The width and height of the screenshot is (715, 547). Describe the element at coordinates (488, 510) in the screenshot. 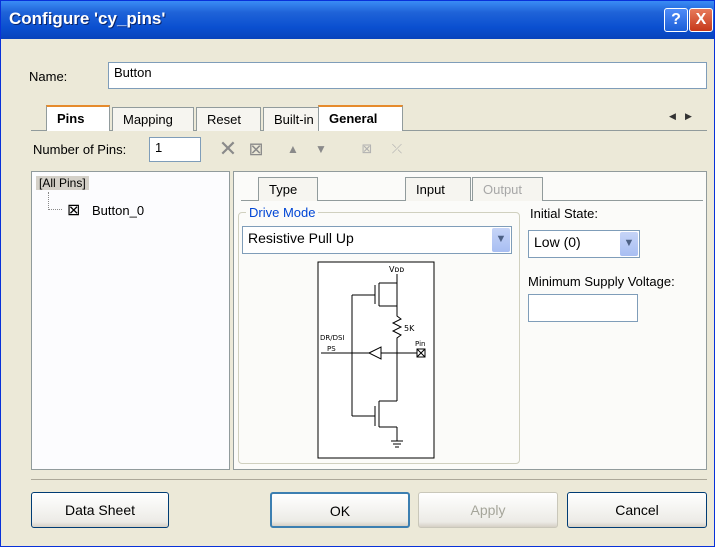

I see `apply-button: Apply` at that location.